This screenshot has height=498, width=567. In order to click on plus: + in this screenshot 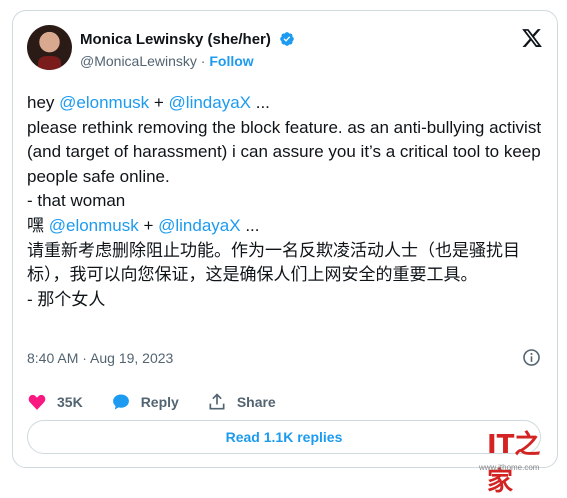, I will do `click(159, 102)`.